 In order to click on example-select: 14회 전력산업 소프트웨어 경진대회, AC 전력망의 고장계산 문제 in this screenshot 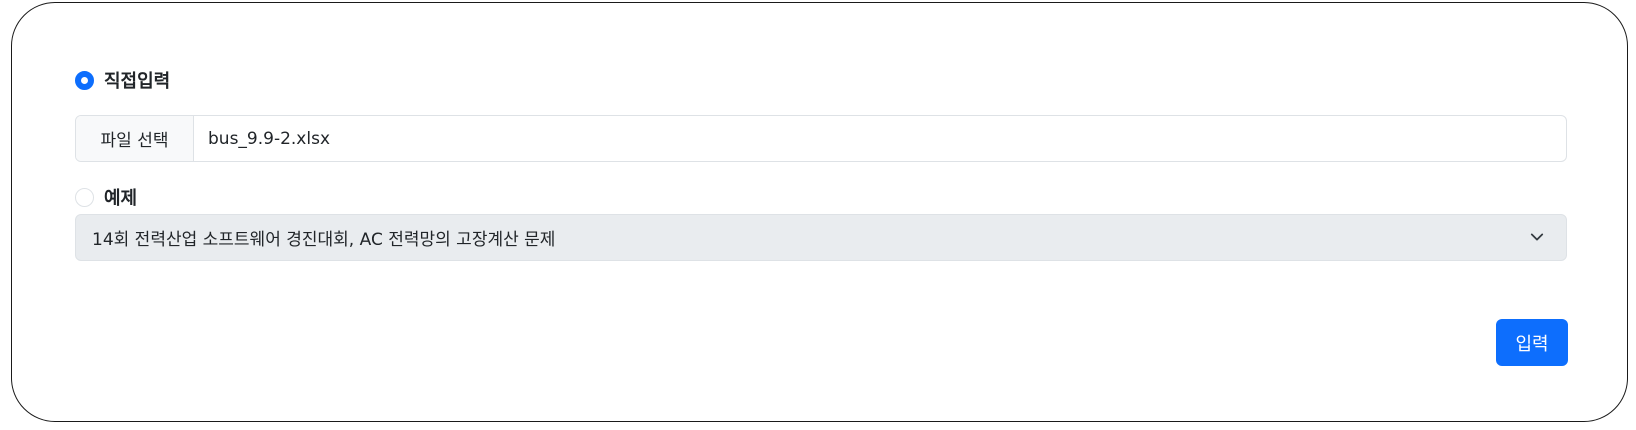, I will do `click(821, 237)`.